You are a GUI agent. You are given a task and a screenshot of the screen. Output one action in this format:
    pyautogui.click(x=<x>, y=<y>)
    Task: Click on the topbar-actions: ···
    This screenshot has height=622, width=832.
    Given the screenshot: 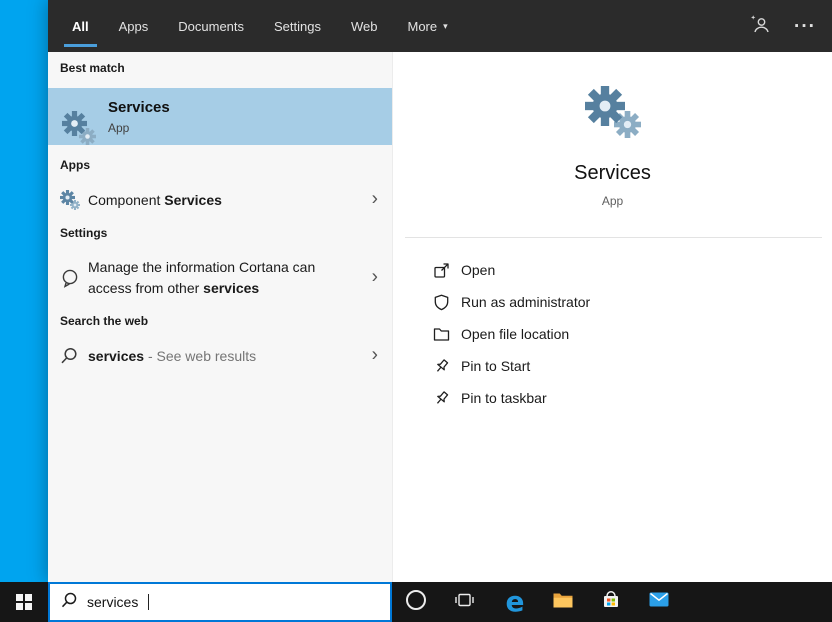 What is the action you would take?
    pyautogui.click(x=783, y=26)
    